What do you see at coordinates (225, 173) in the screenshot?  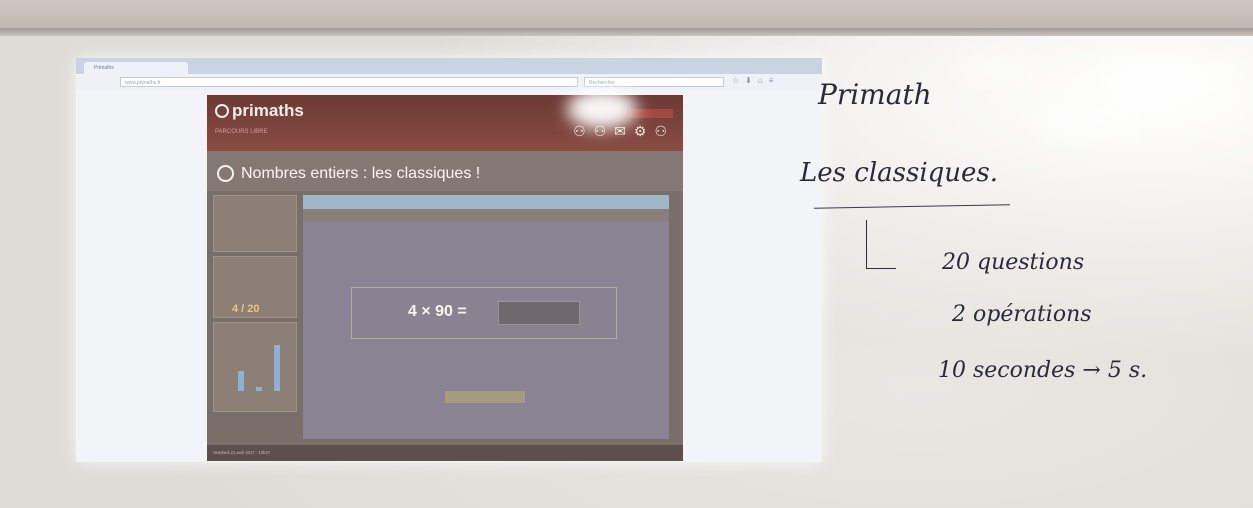 I see `title-icon` at bounding box center [225, 173].